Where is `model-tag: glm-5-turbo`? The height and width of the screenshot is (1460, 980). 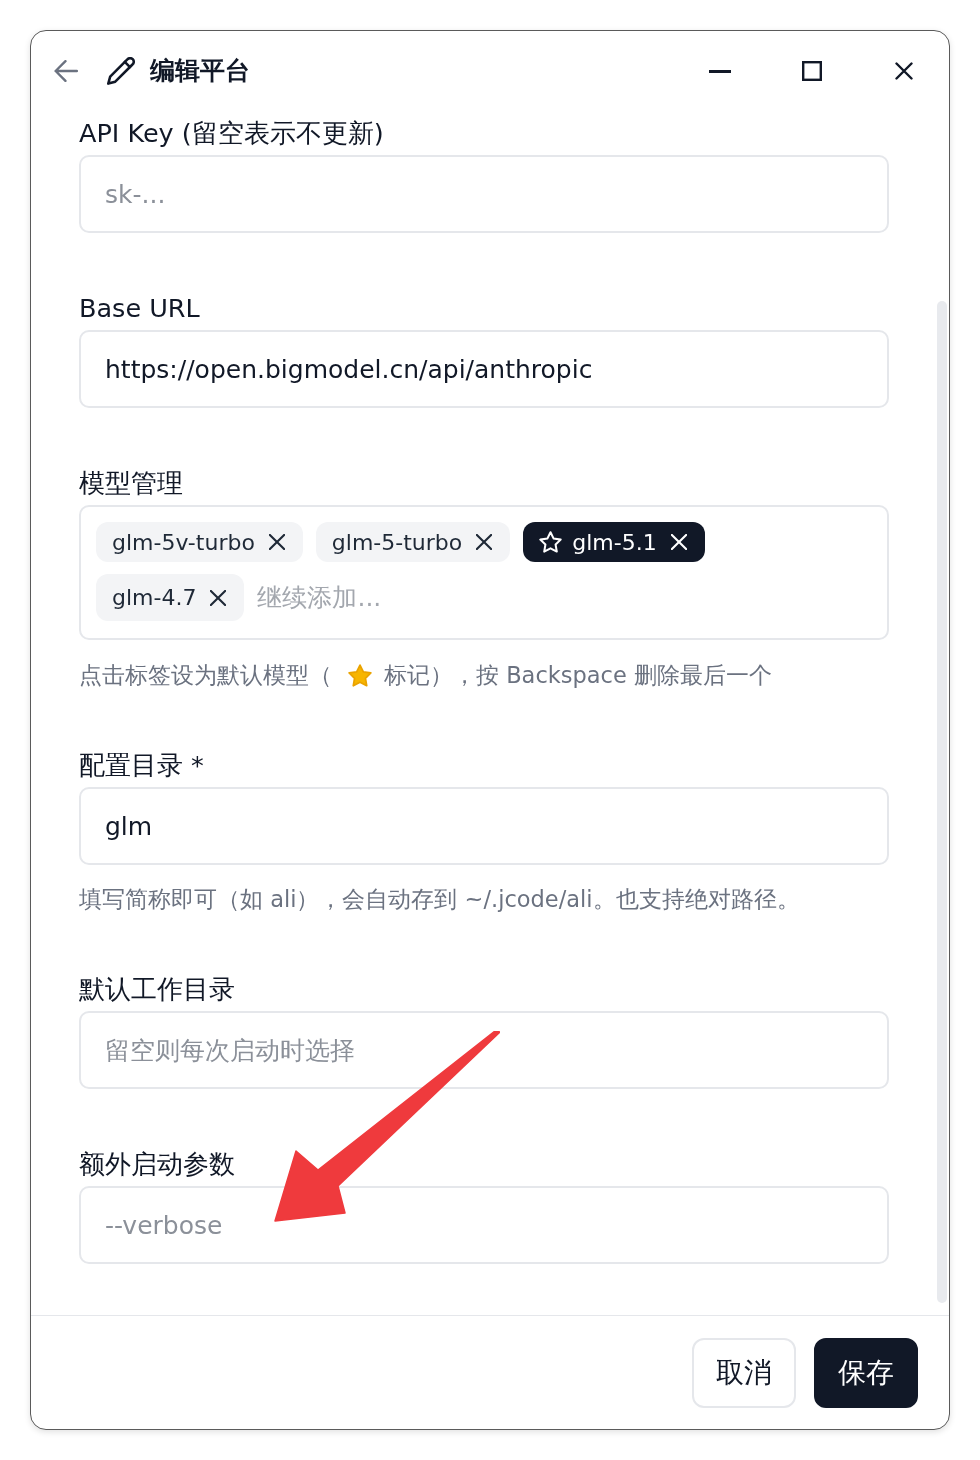
model-tag: glm-5-turbo is located at coordinates (413, 542).